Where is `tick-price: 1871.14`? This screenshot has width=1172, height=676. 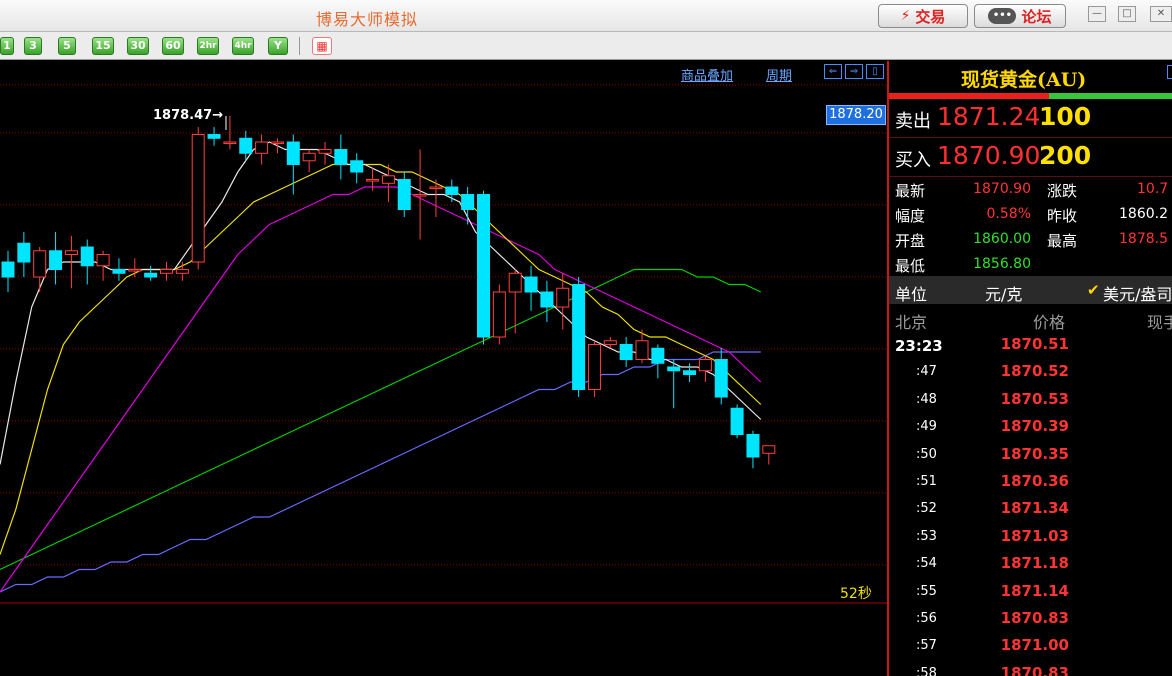 tick-price: 1871.14 is located at coordinates (1034, 590).